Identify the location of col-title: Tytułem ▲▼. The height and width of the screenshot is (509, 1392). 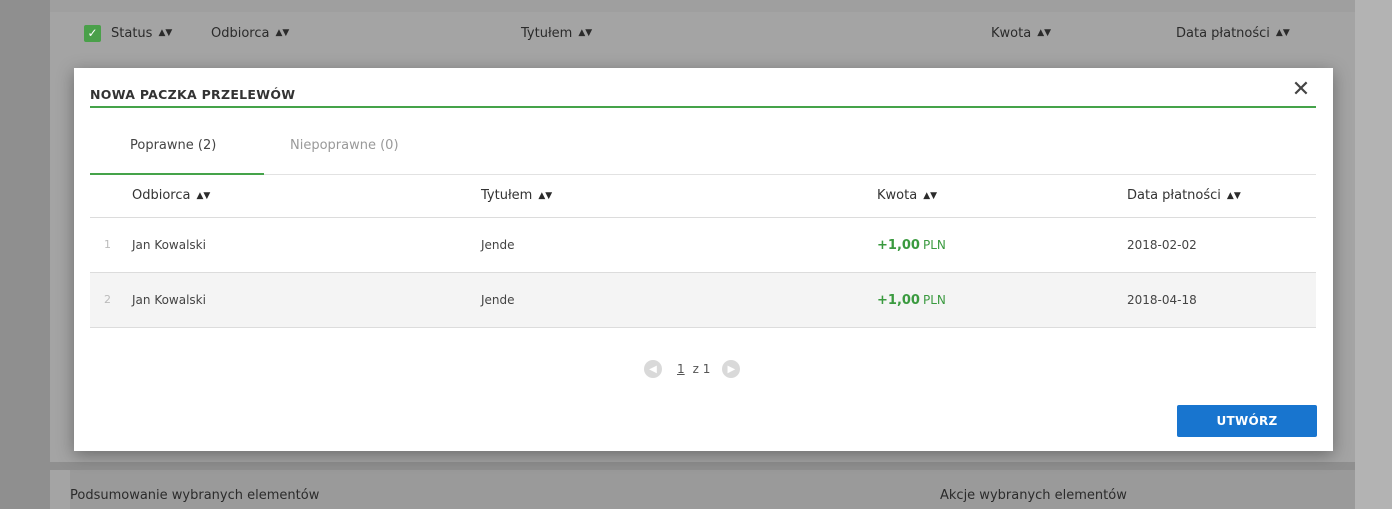
(516, 195).